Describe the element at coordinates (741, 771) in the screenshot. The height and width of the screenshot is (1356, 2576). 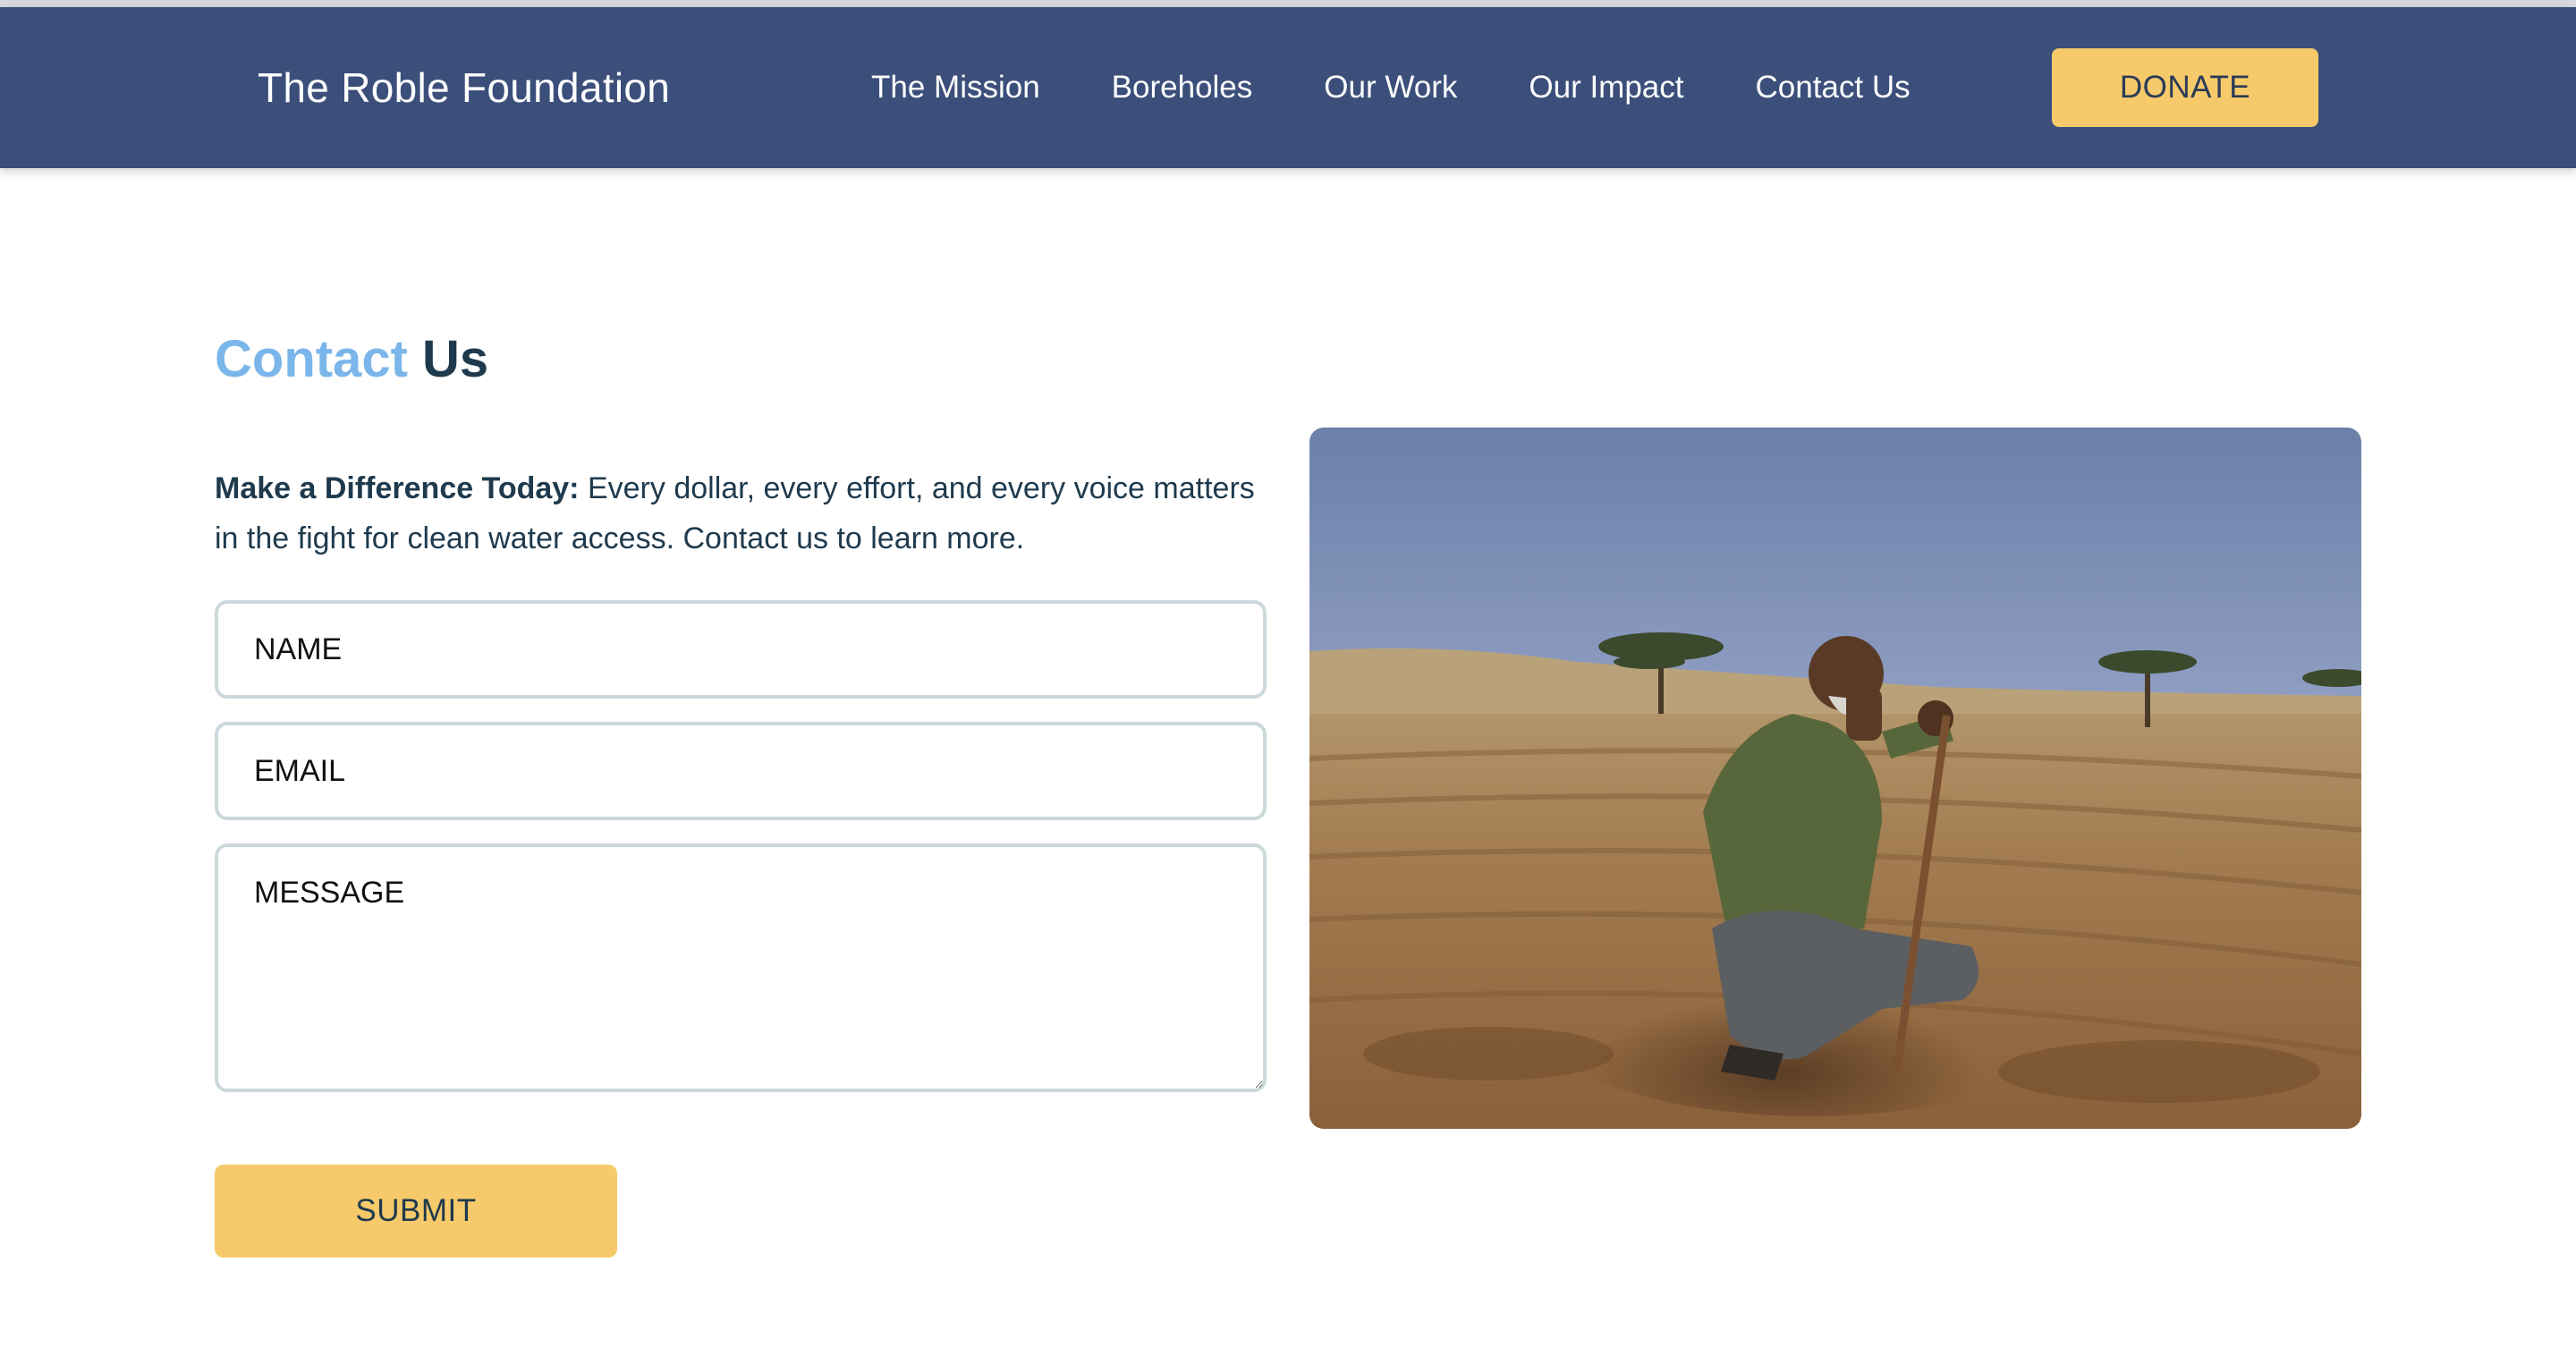
I see `email-input` at that location.